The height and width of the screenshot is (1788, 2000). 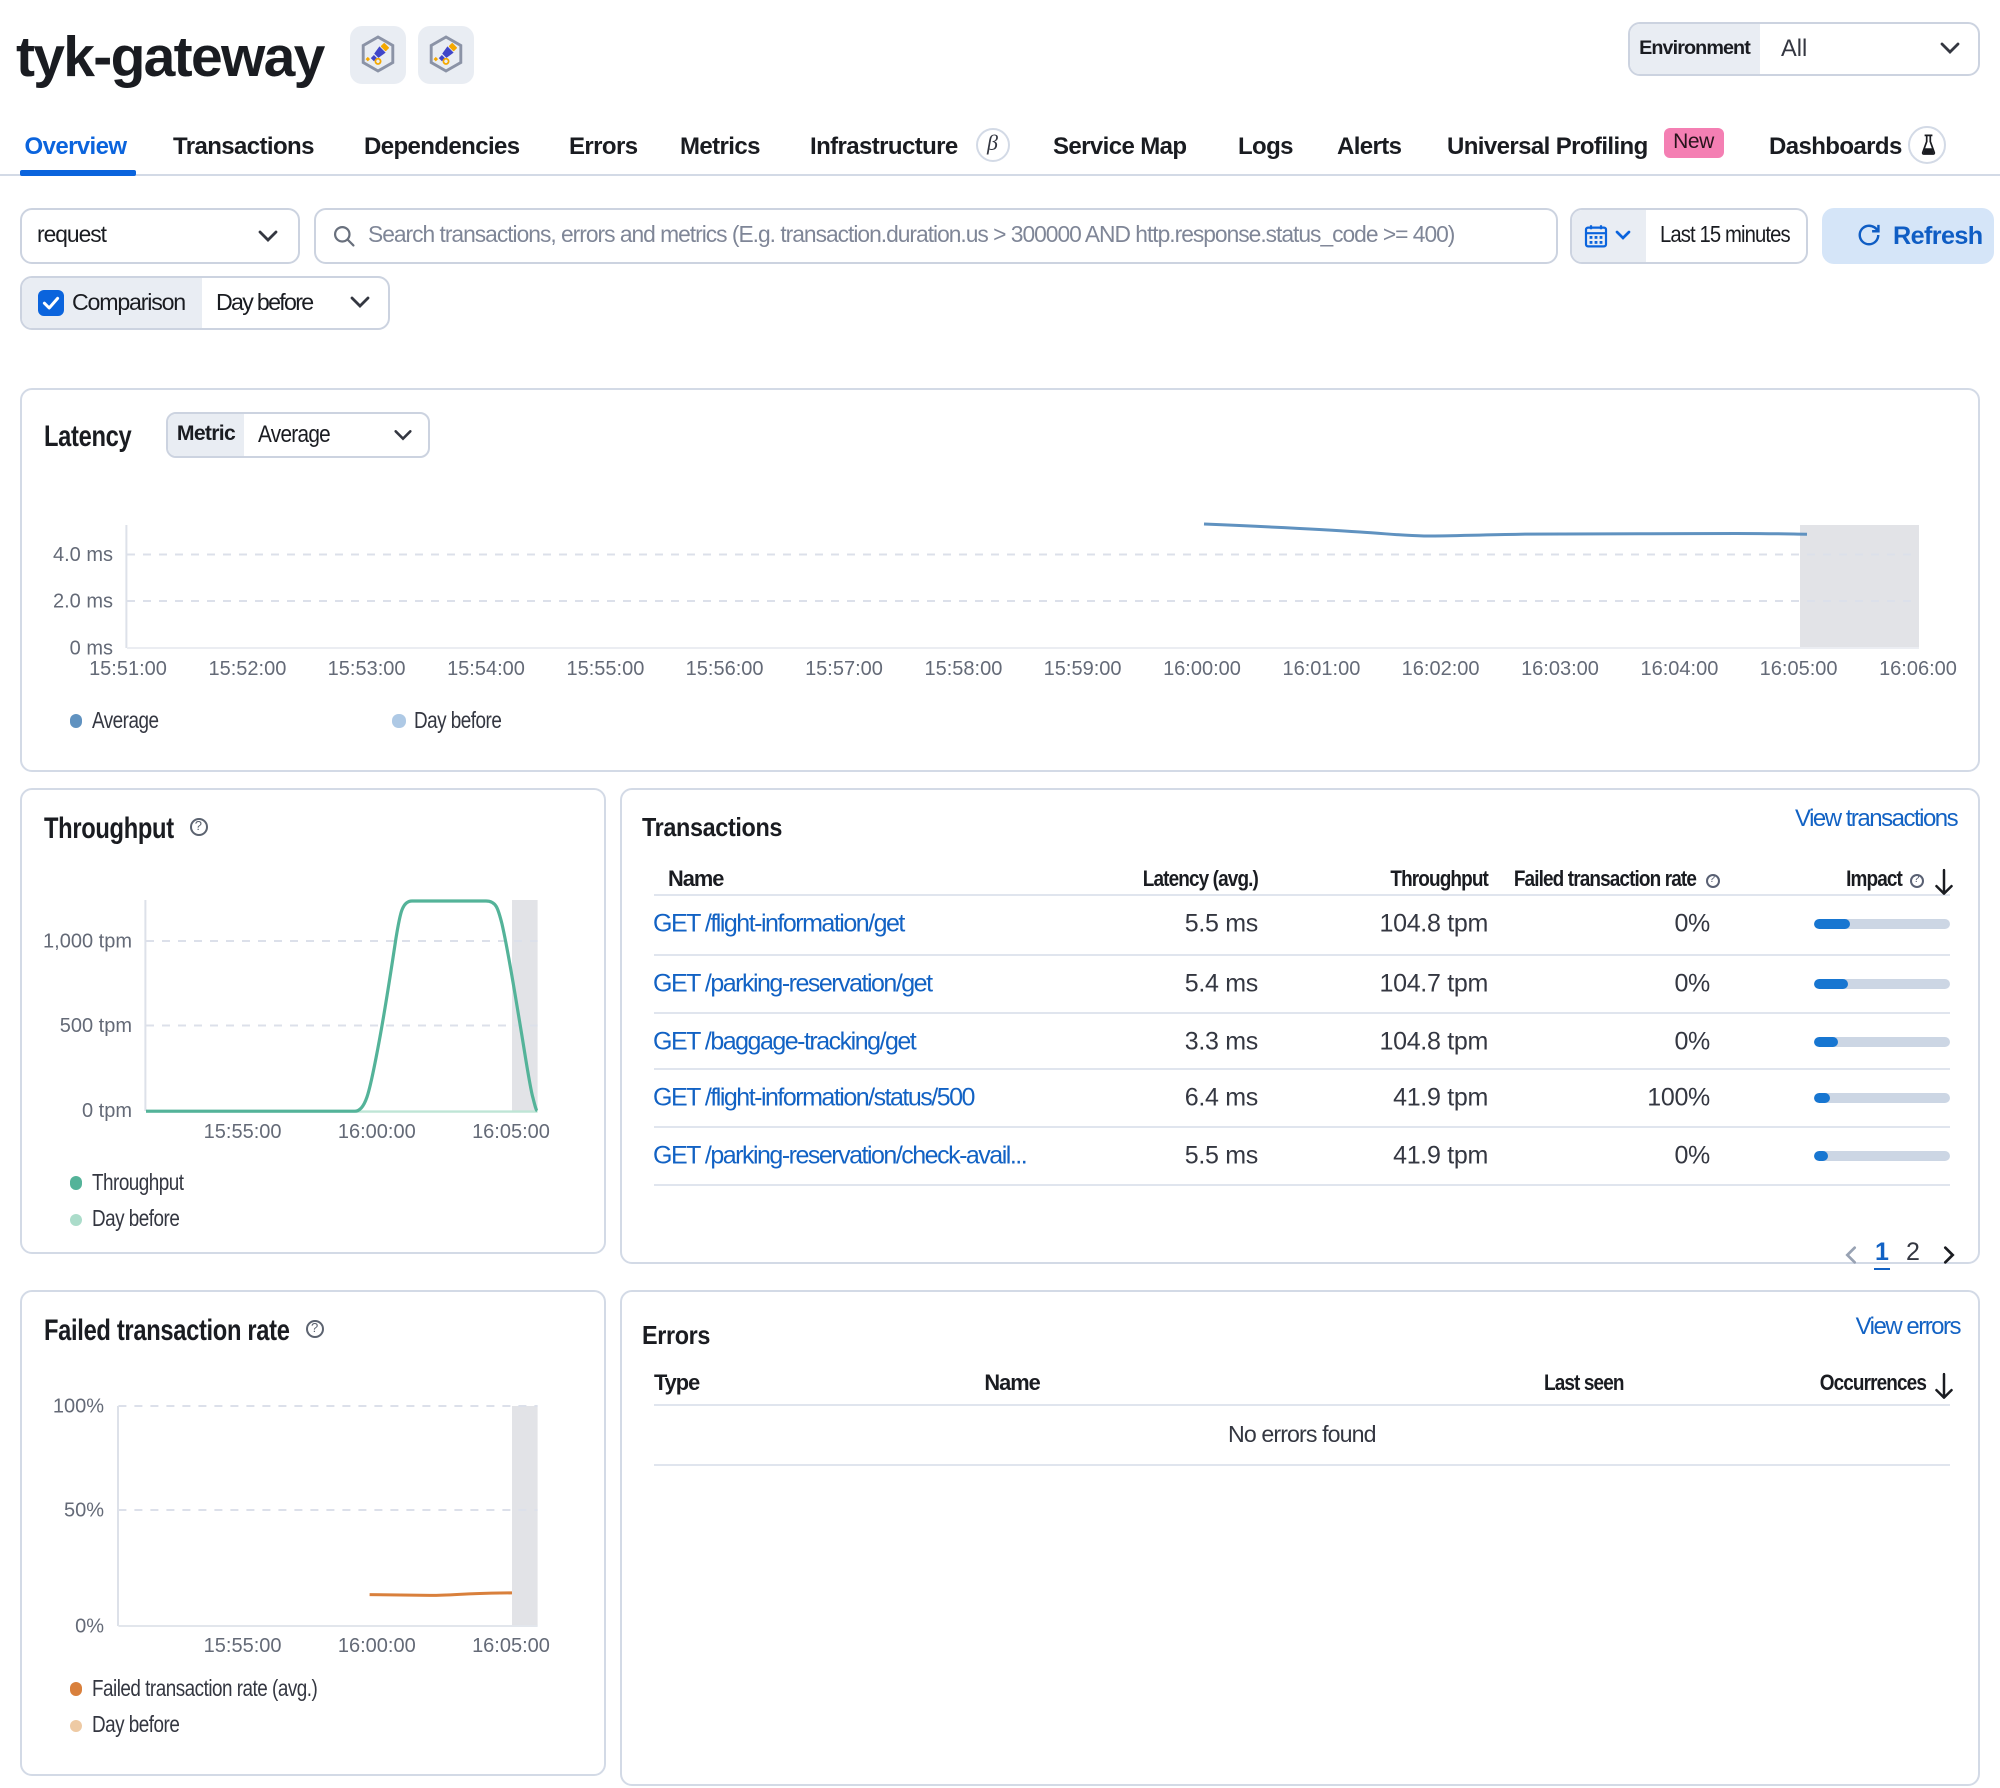 I want to click on svg-text: 4.0 ms, so click(x=83, y=555).